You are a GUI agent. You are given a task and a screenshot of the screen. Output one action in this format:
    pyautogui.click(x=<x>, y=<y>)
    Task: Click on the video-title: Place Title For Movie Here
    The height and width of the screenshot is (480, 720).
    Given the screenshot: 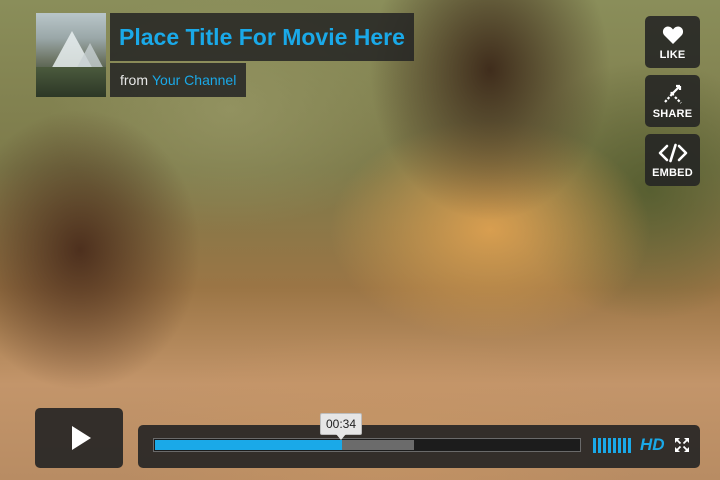 What is the action you would take?
    pyautogui.click(x=262, y=37)
    